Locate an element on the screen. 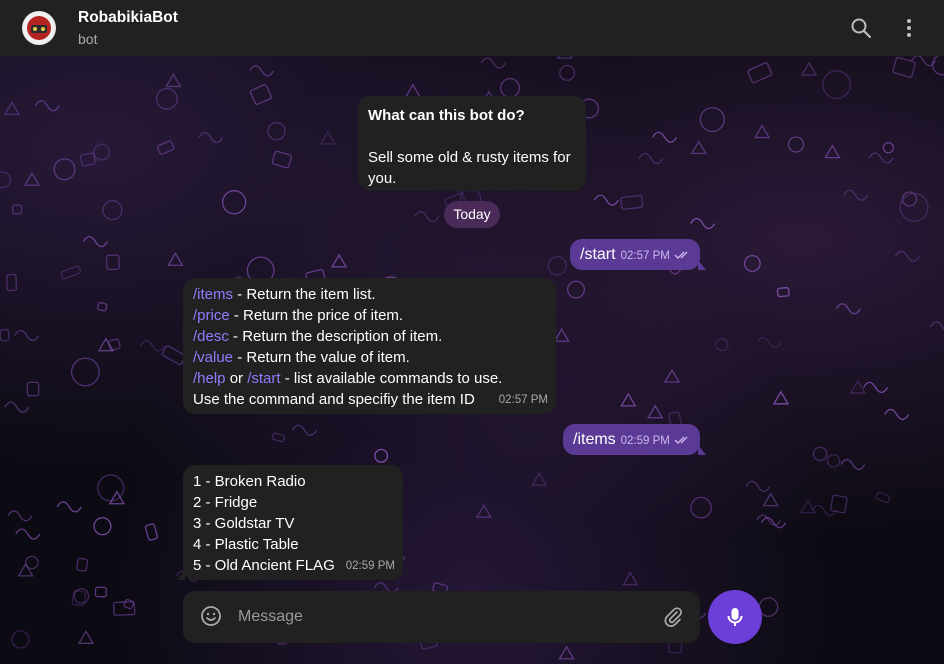 This screenshot has width=944, height=664. message-text: /start is located at coordinates (598, 254).